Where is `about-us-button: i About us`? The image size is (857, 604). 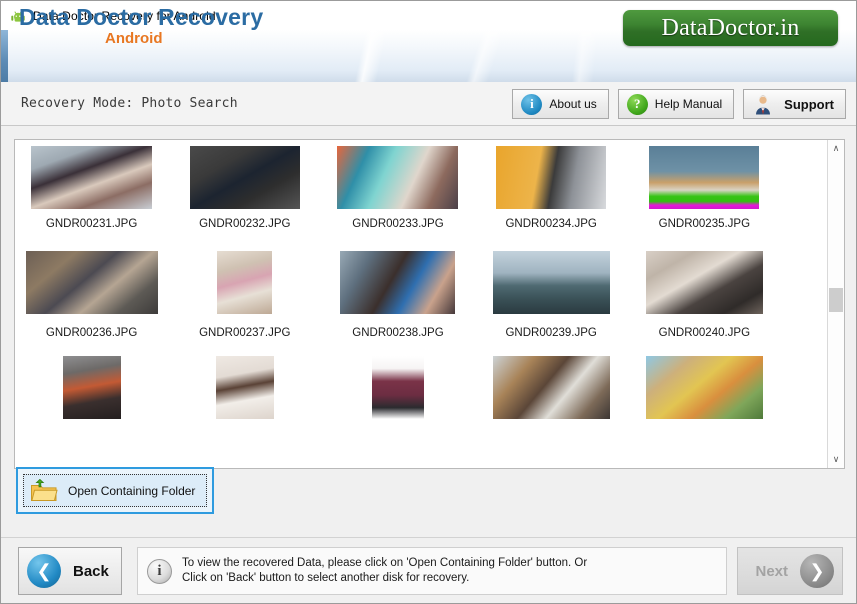 about-us-button: i About us is located at coordinates (560, 104).